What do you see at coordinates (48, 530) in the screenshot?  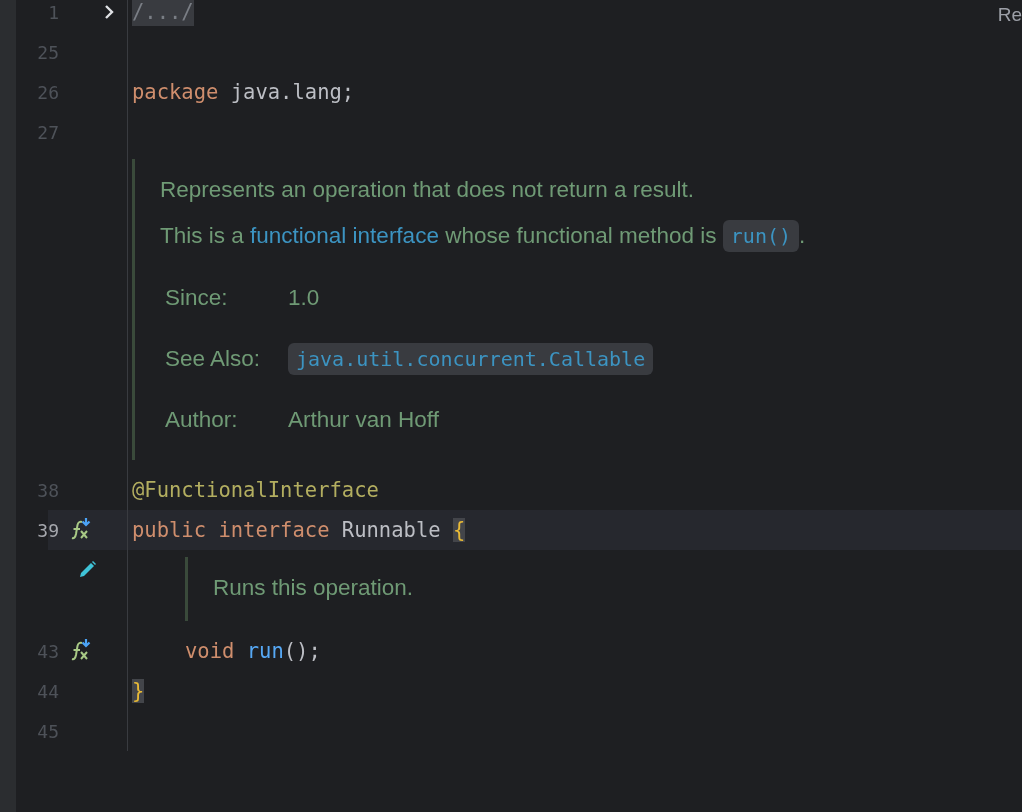 I see `line-number: 39` at bounding box center [48, 530].